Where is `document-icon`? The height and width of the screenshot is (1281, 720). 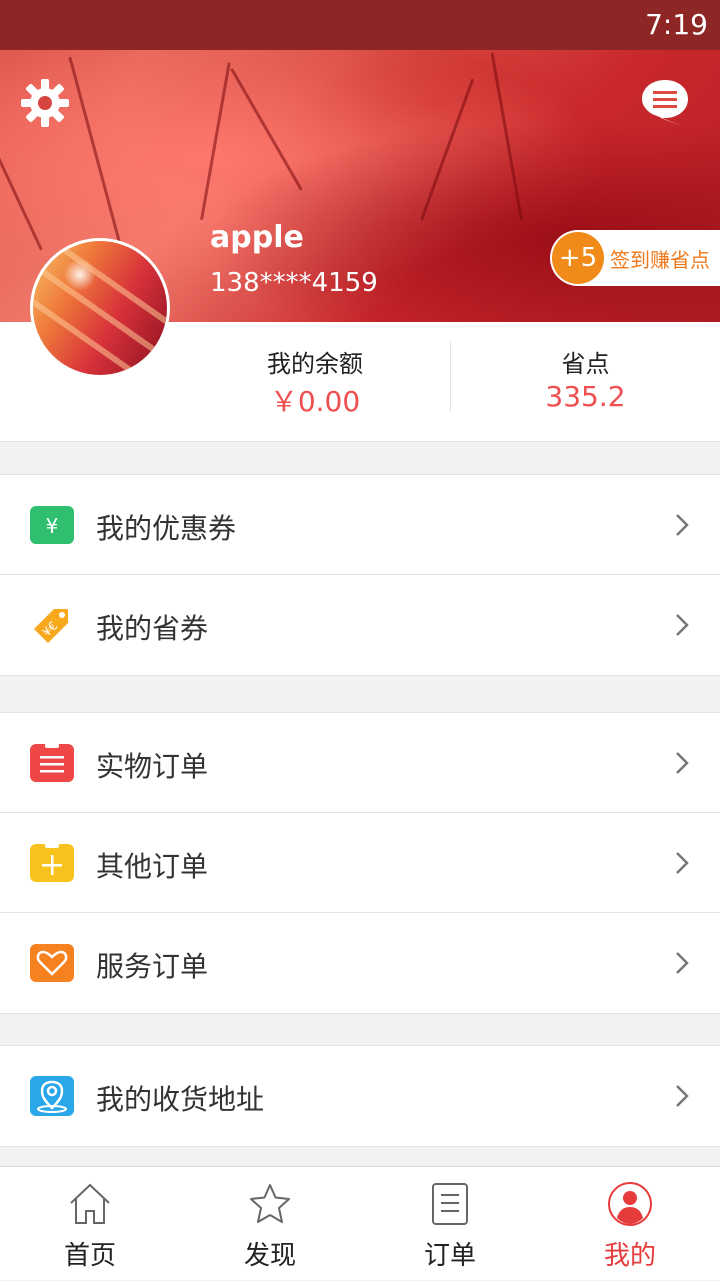 document-icon is located at coordinates (450, 1204).